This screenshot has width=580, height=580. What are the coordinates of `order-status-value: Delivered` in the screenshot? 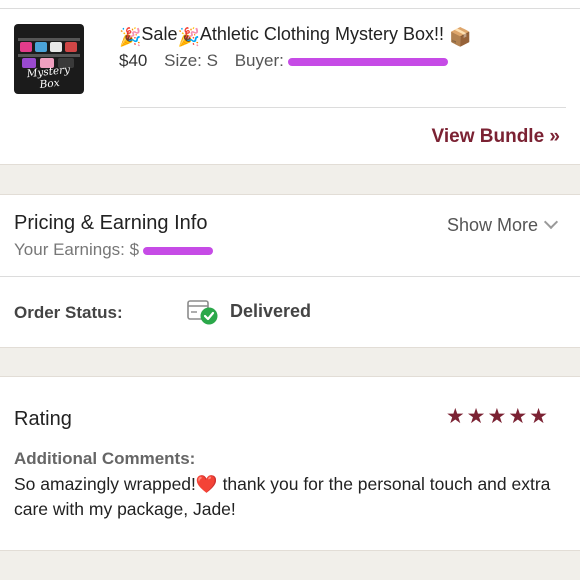 It's located at (271, 311).